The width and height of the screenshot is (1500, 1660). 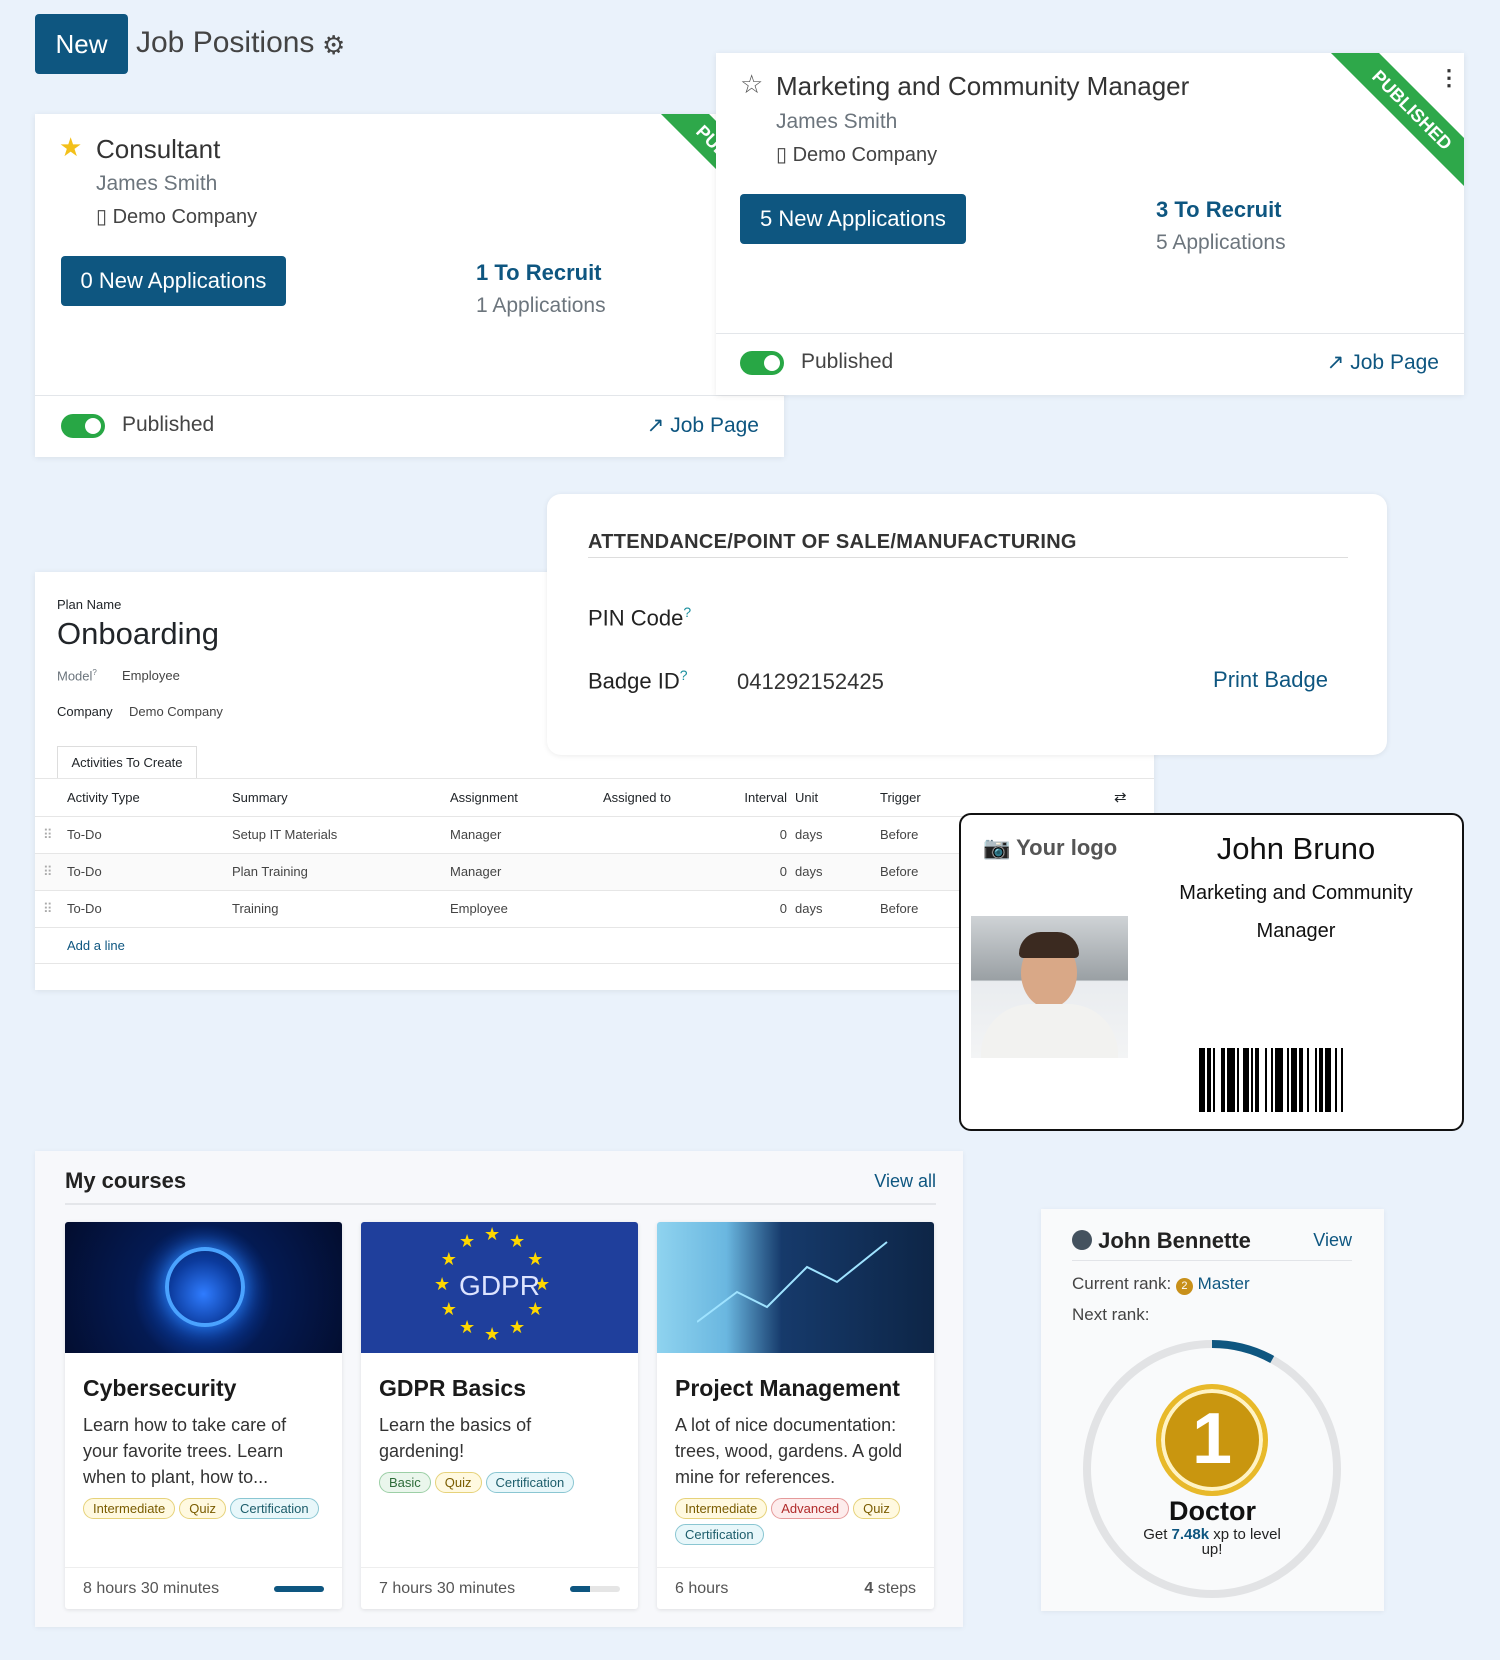 What do you see at coordinates (1224, 1283) in the screenshot?
I see `current-rank-link: Master` at bounding box center [1224, 1283].